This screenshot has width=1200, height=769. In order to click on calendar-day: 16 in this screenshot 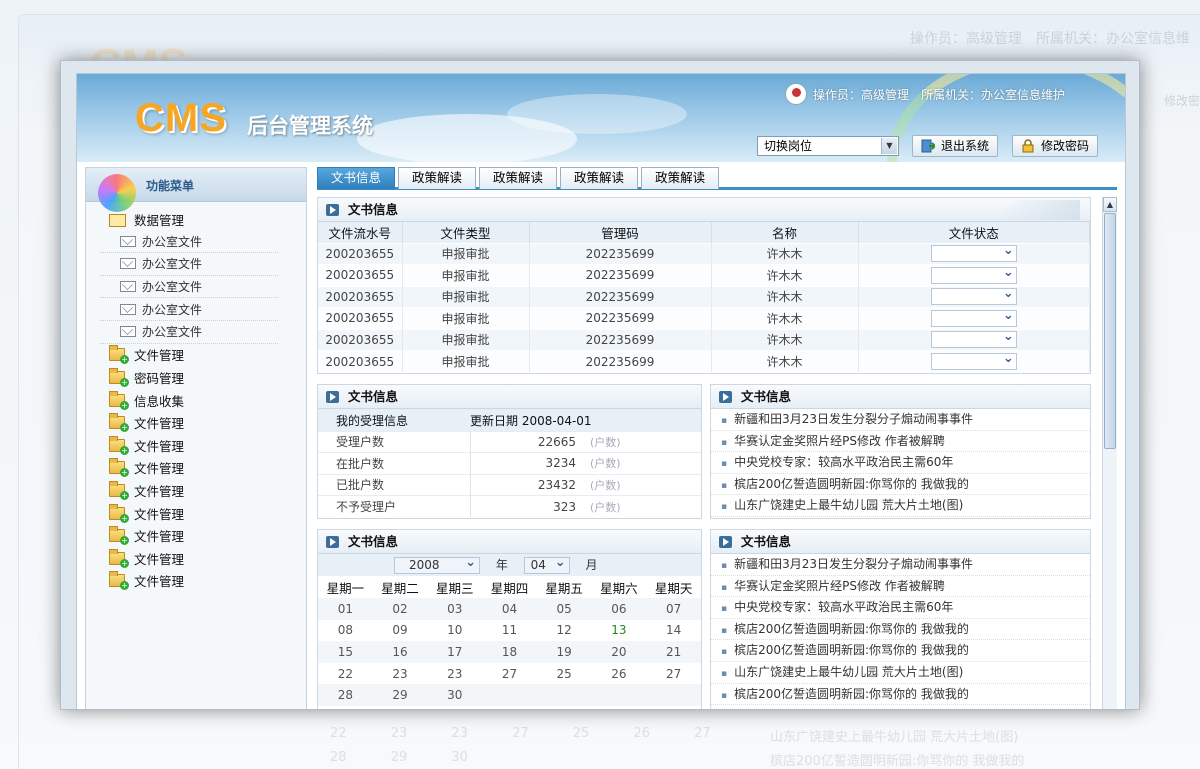, I will do `click(400, 652)`.